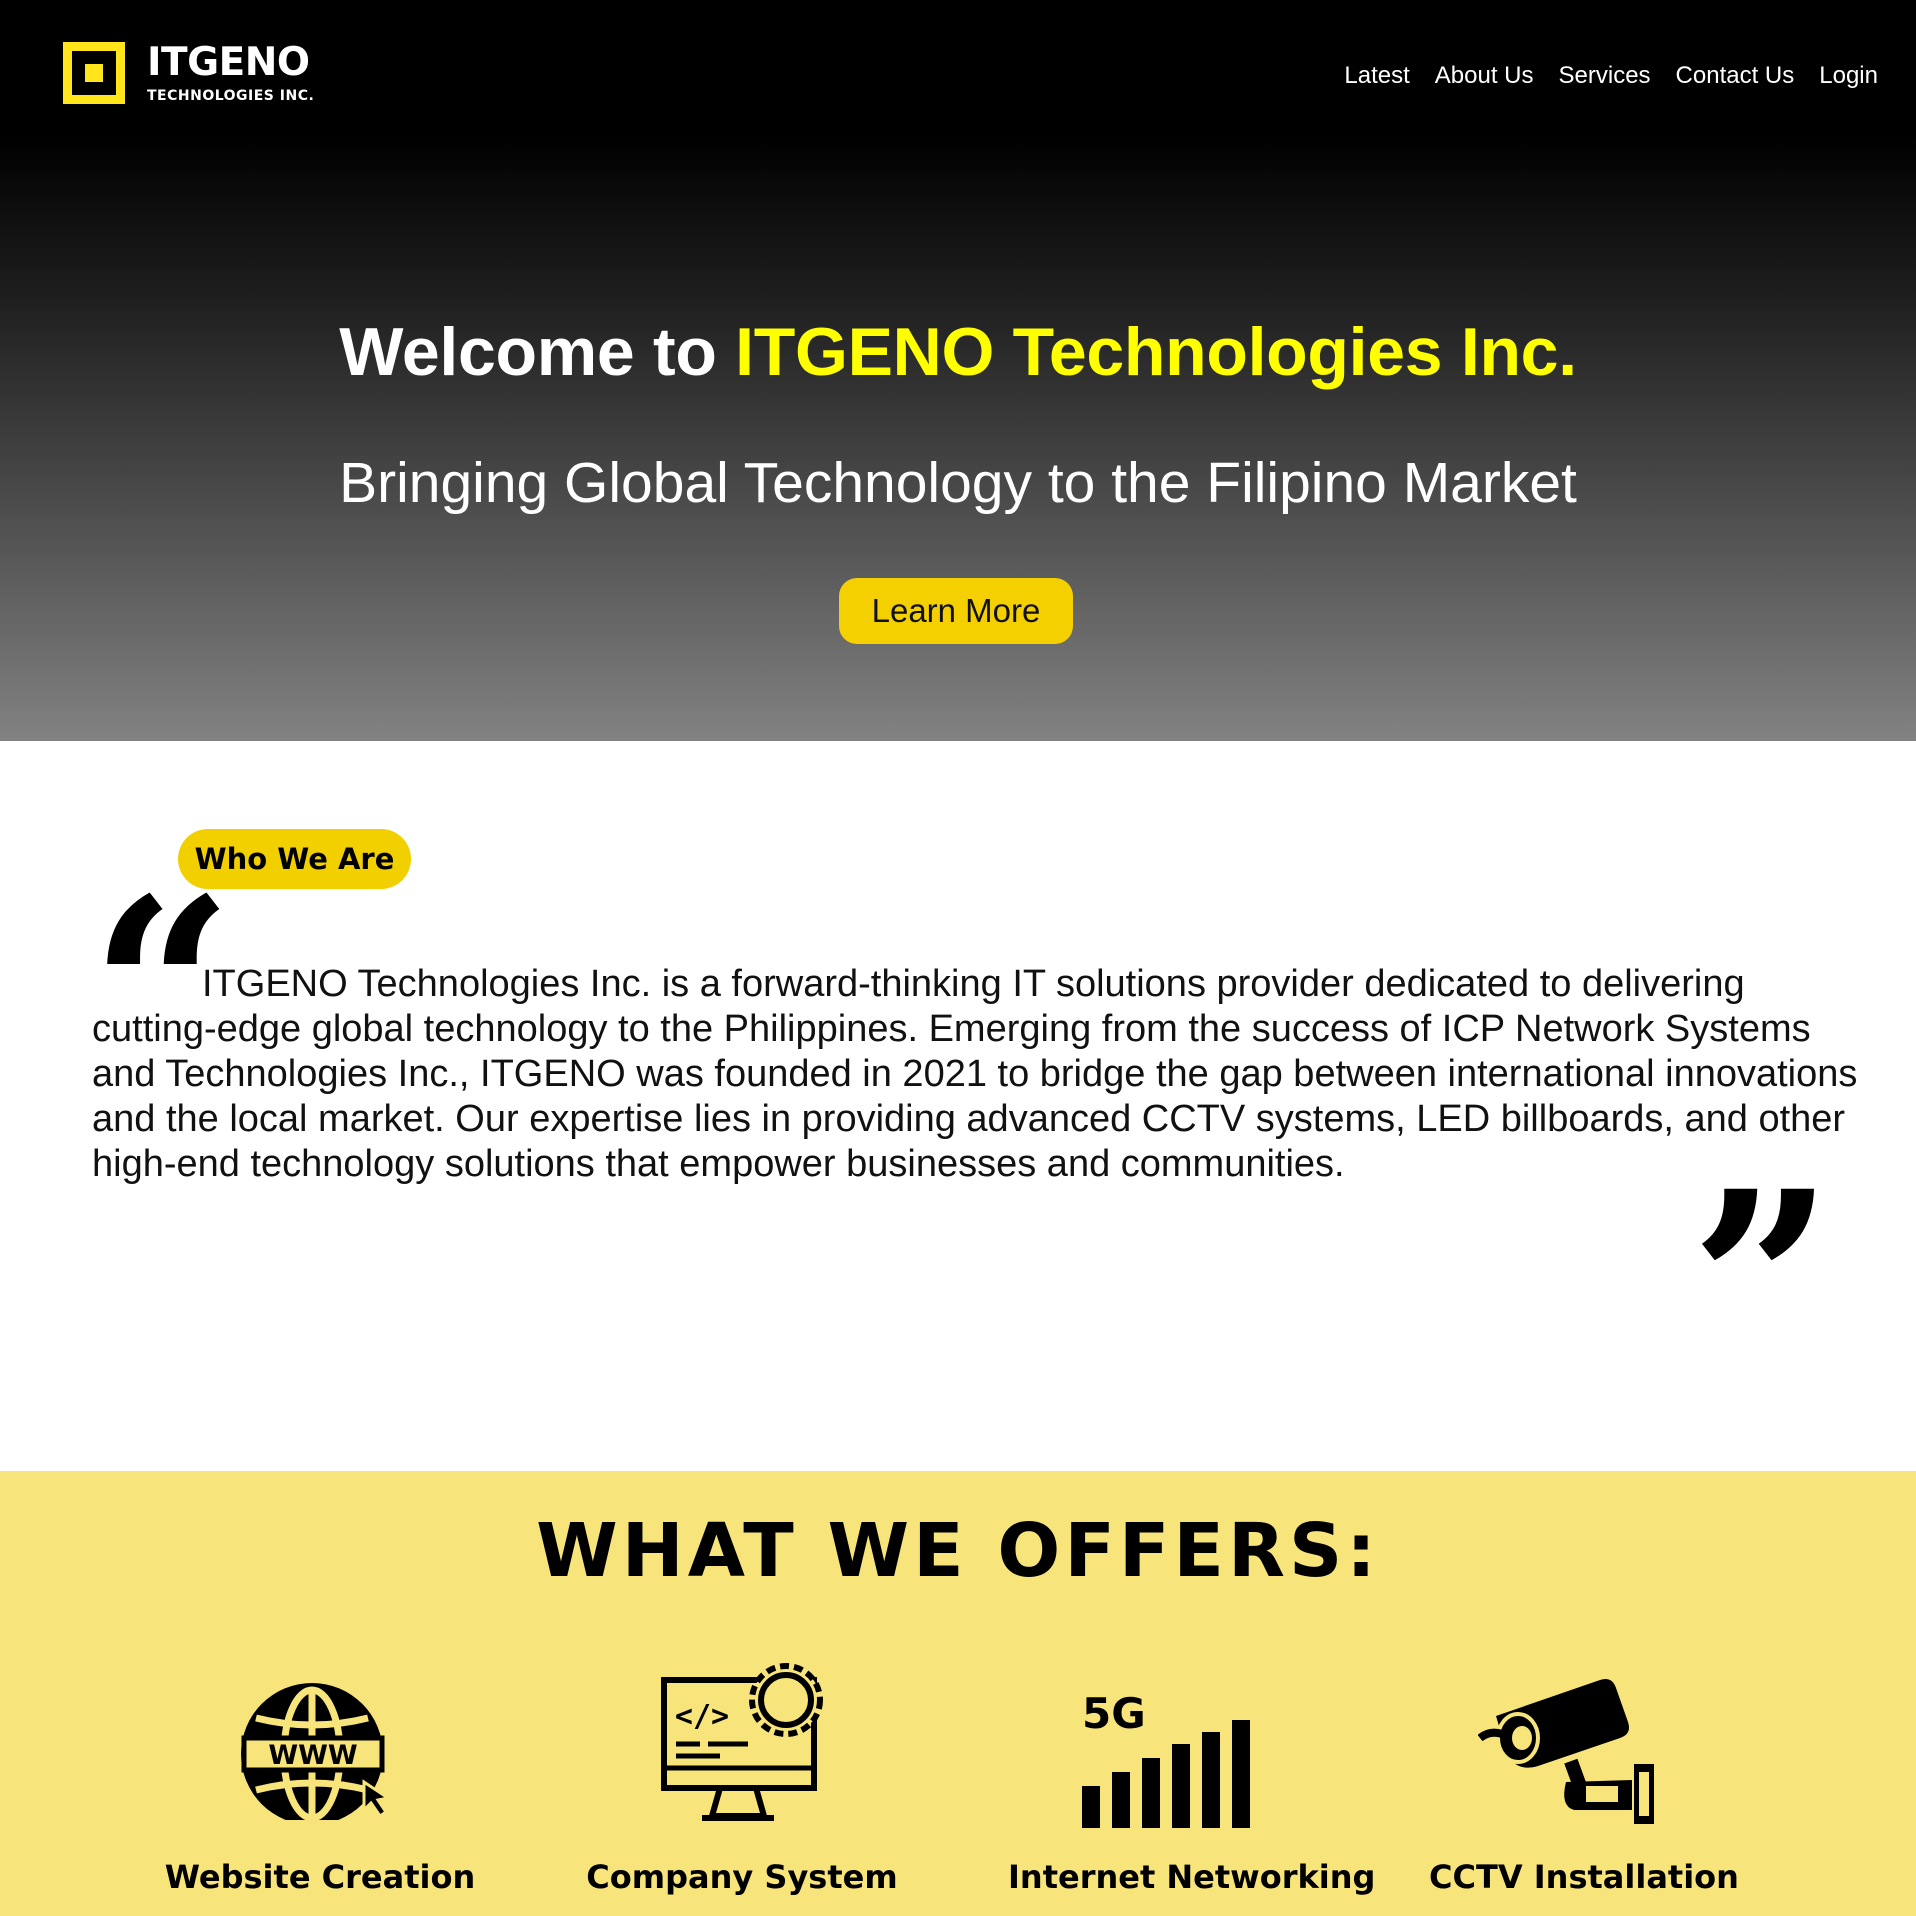 This screenshot has width=1916, height=1916. What do you see at coordinates (1848, 76) in the screenshot?
I see `nav-login: Login` at bounding box center [1848, 76].